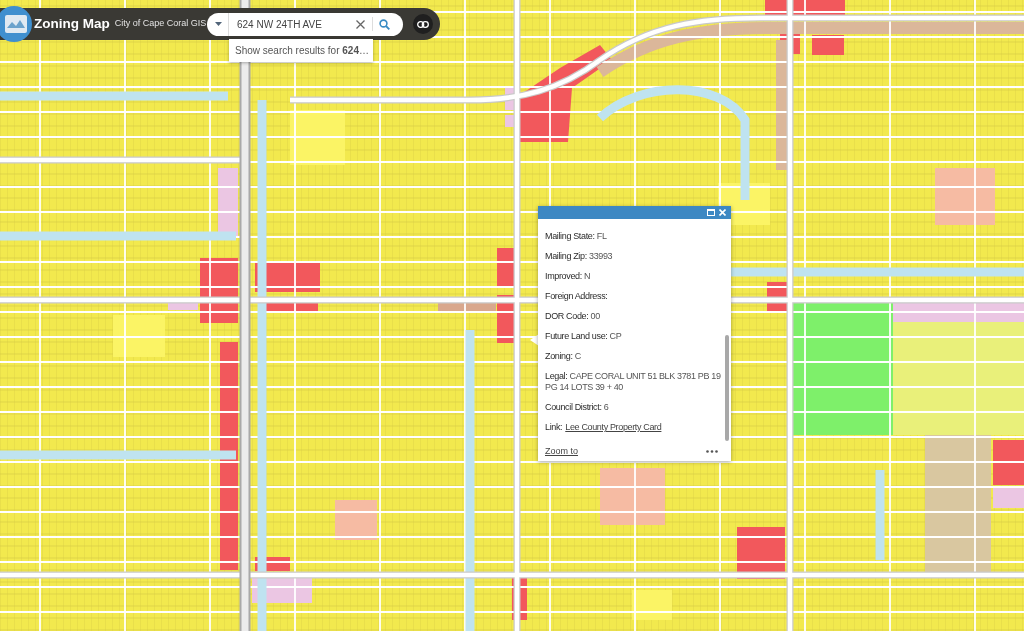 The image size is (1024, 631). I want to click on maximize-icon, so click(710, 212).